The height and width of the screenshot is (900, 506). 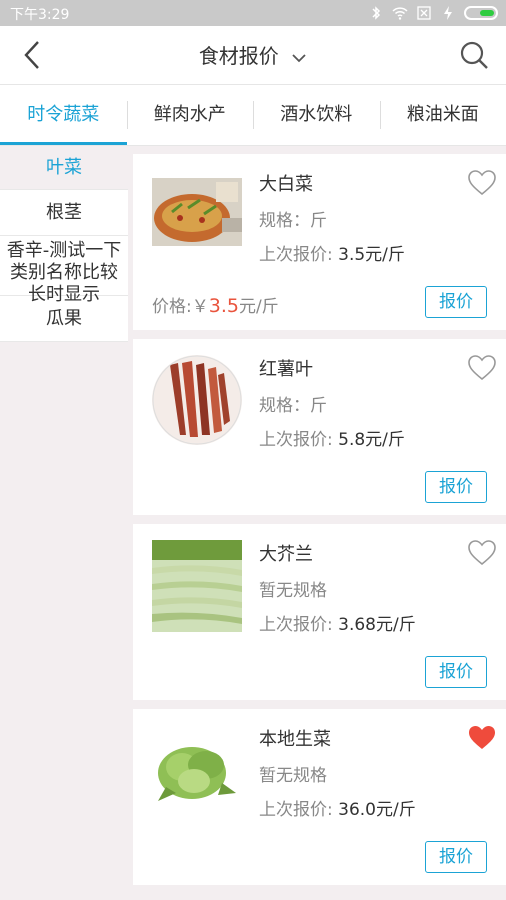 I want to click on last-quote: 上次报价: 5.8元/斤, so click(x=332, y=437).